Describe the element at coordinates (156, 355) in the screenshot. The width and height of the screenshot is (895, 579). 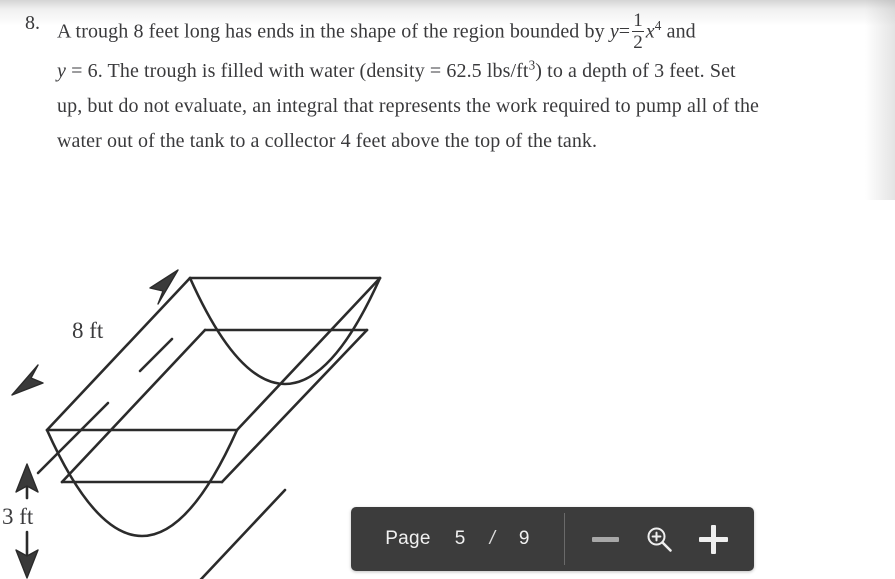
I see `length-arrow-upper-shaft` at that location.